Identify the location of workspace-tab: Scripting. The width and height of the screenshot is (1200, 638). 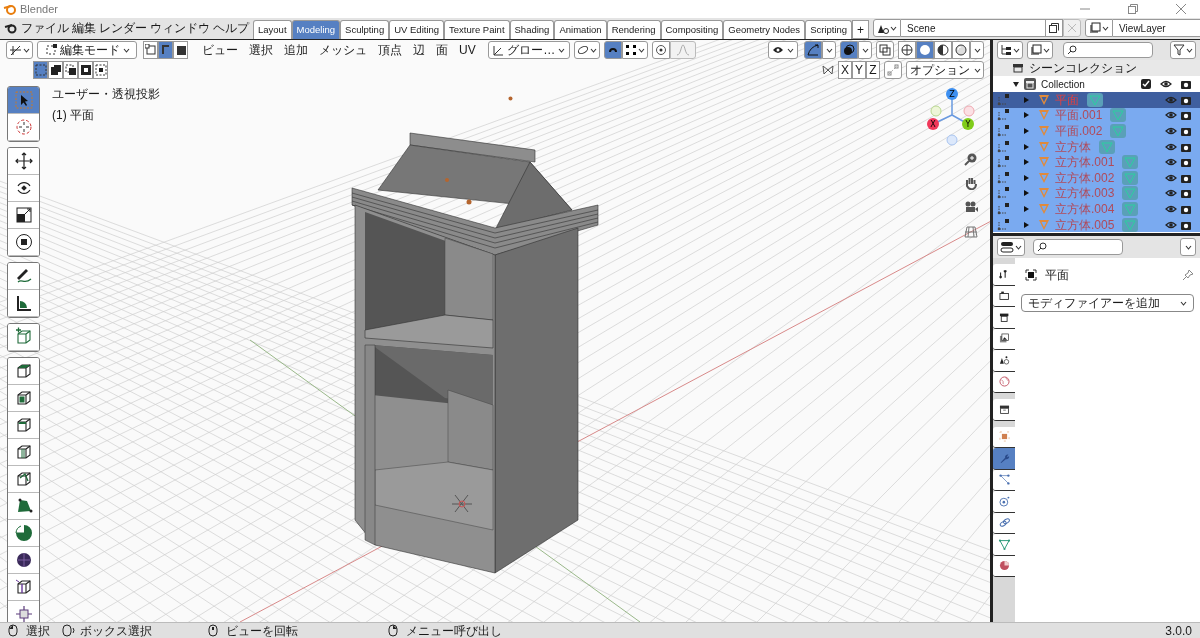
(829, 29).